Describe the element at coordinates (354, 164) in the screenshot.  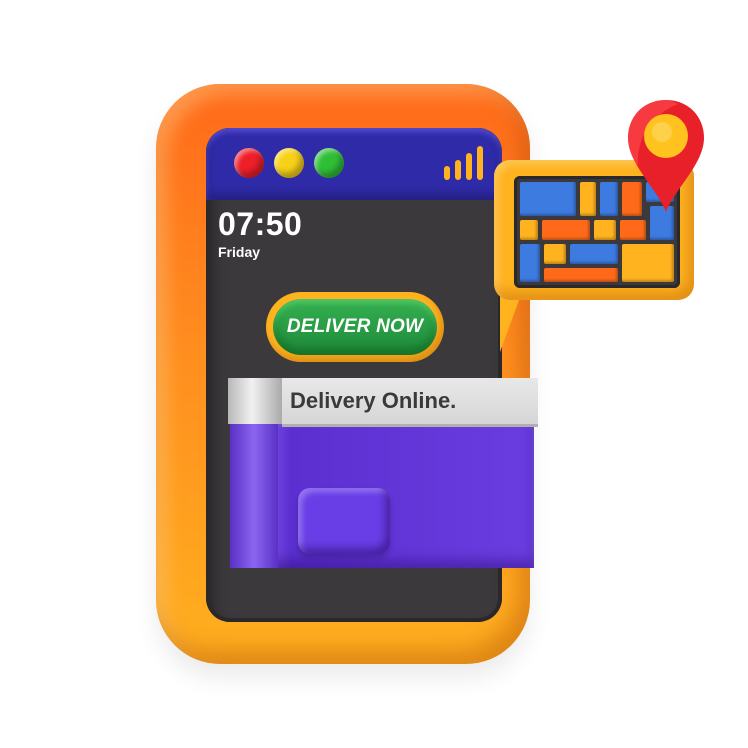
I see `window-title-bar` at that location.